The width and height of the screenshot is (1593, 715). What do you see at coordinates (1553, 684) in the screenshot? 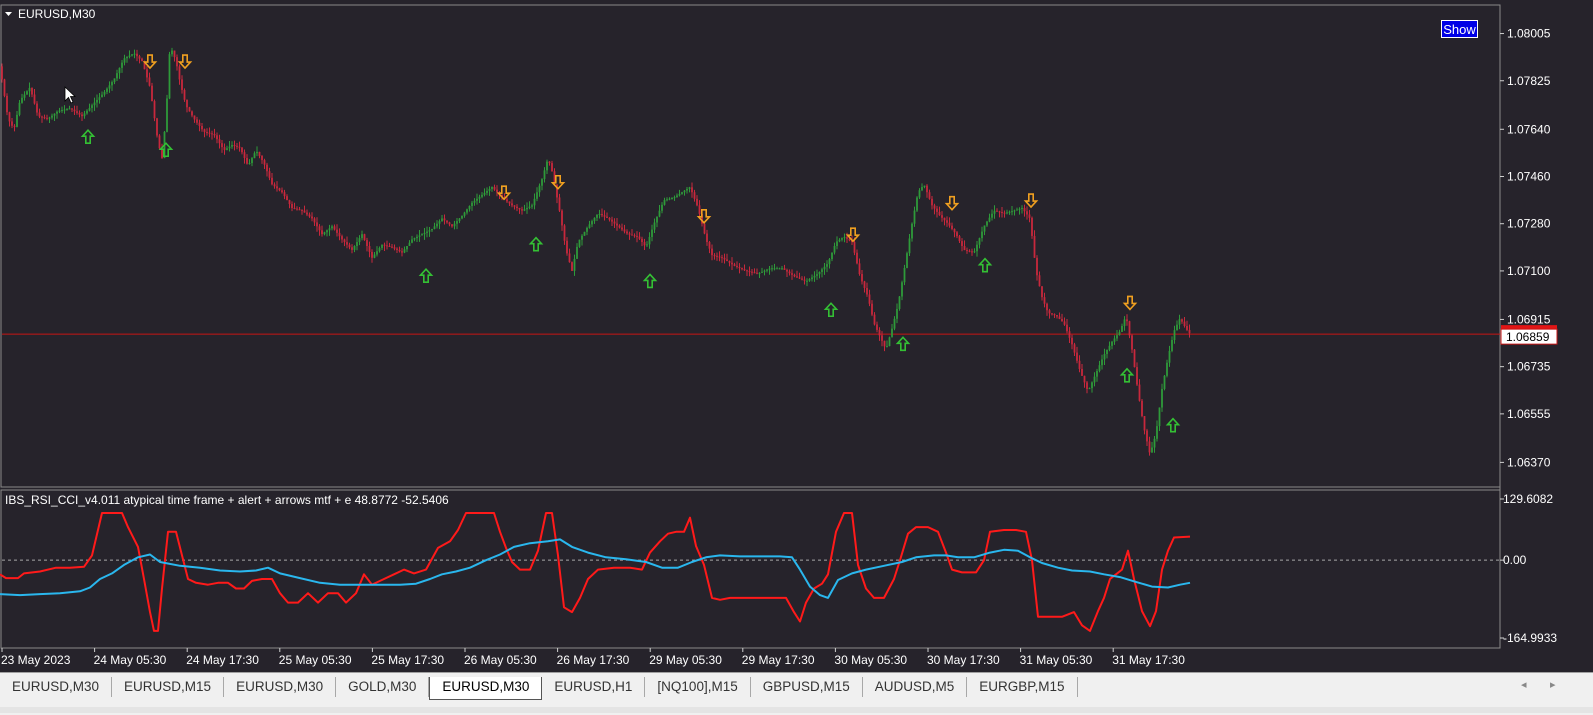
I see `tab-scroll-right-icon: ▸` at bounding box center [1553, 684].